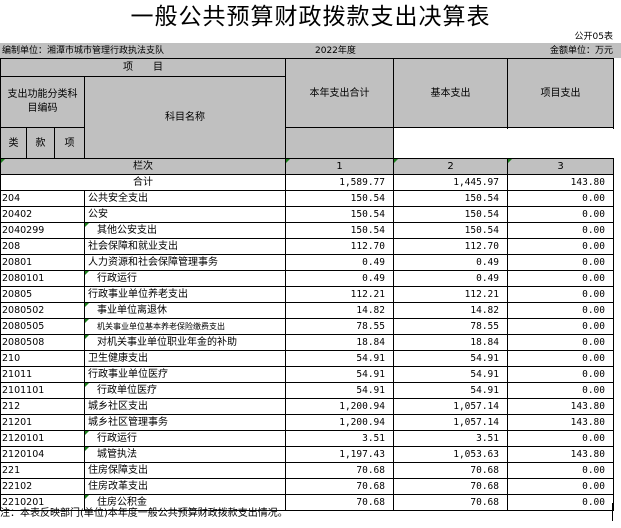  Describe the element at coordinates (185, 342) in the screenshot. I see `subject-name: 对机关事业单位职业年金的补助` at that location.